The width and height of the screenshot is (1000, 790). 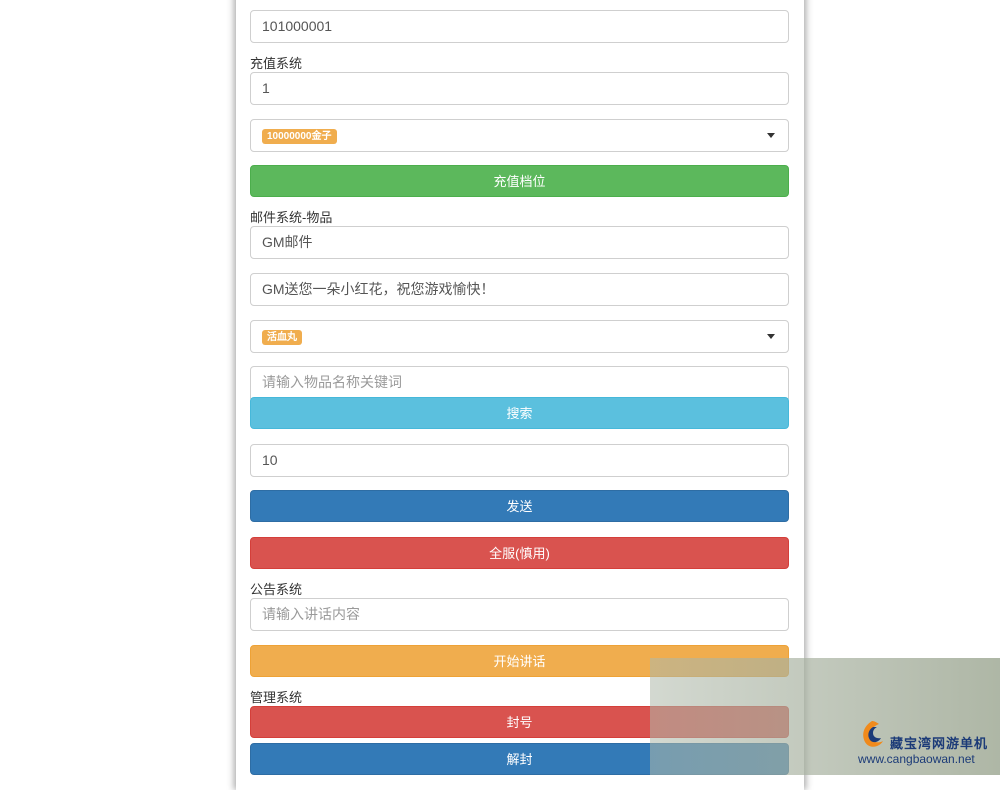 What do you see at coordinates (519, 460) in the screenshot?
I see `item-quantity-input: 10` at bounding box center [519, 460].